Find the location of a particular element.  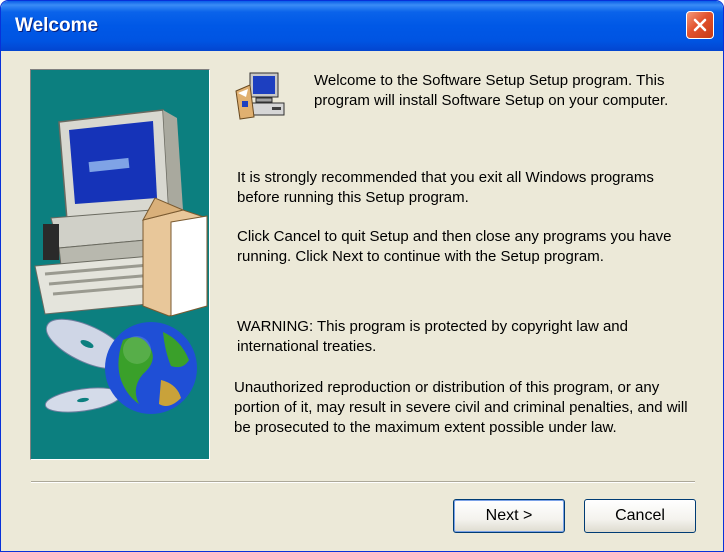

cancel-button: Cancel is located at coordinates (640, 516).